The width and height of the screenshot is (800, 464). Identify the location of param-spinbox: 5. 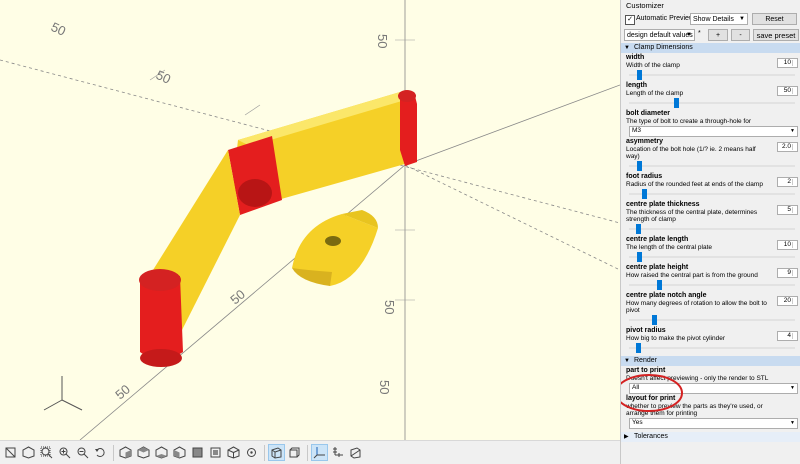
(787, 210).